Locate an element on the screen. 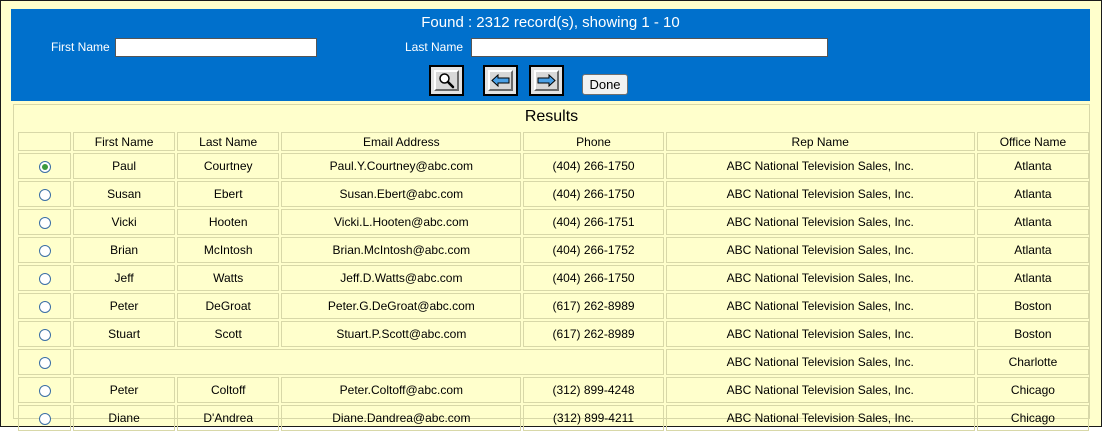 The image size is (1102, 433). email-cell: Peter.Coltoff@abc.com is located at coordinates (401, 390).